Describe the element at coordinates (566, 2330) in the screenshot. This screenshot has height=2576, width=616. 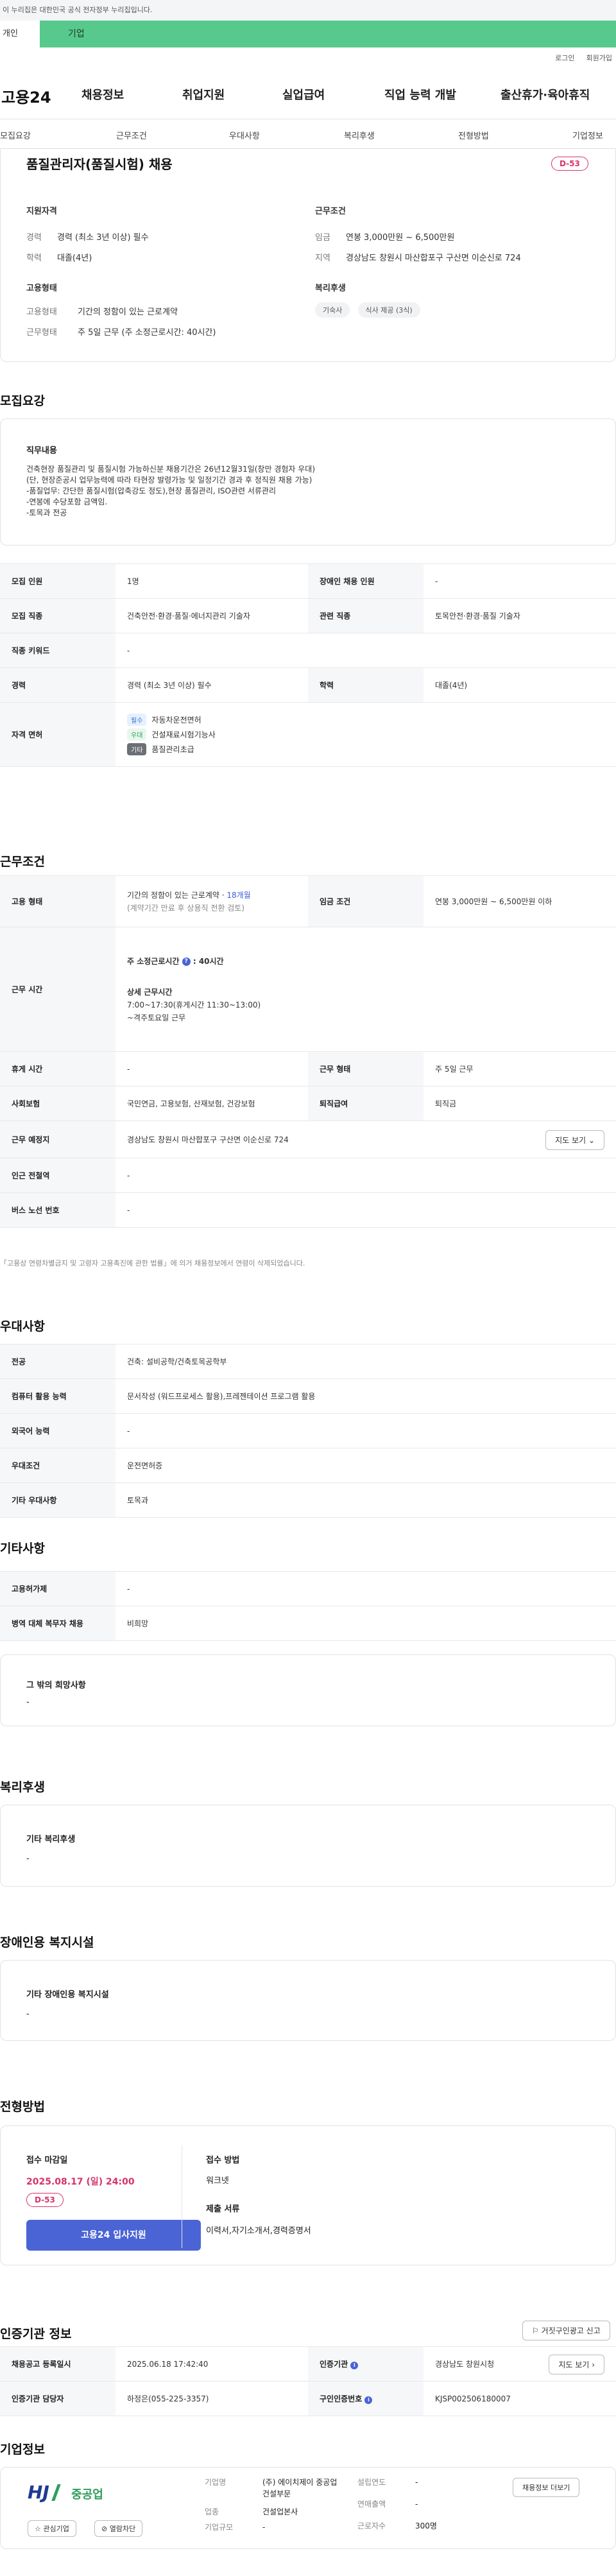
I see `report-button: ⚐ 거짓구인광고 신고` at that location.